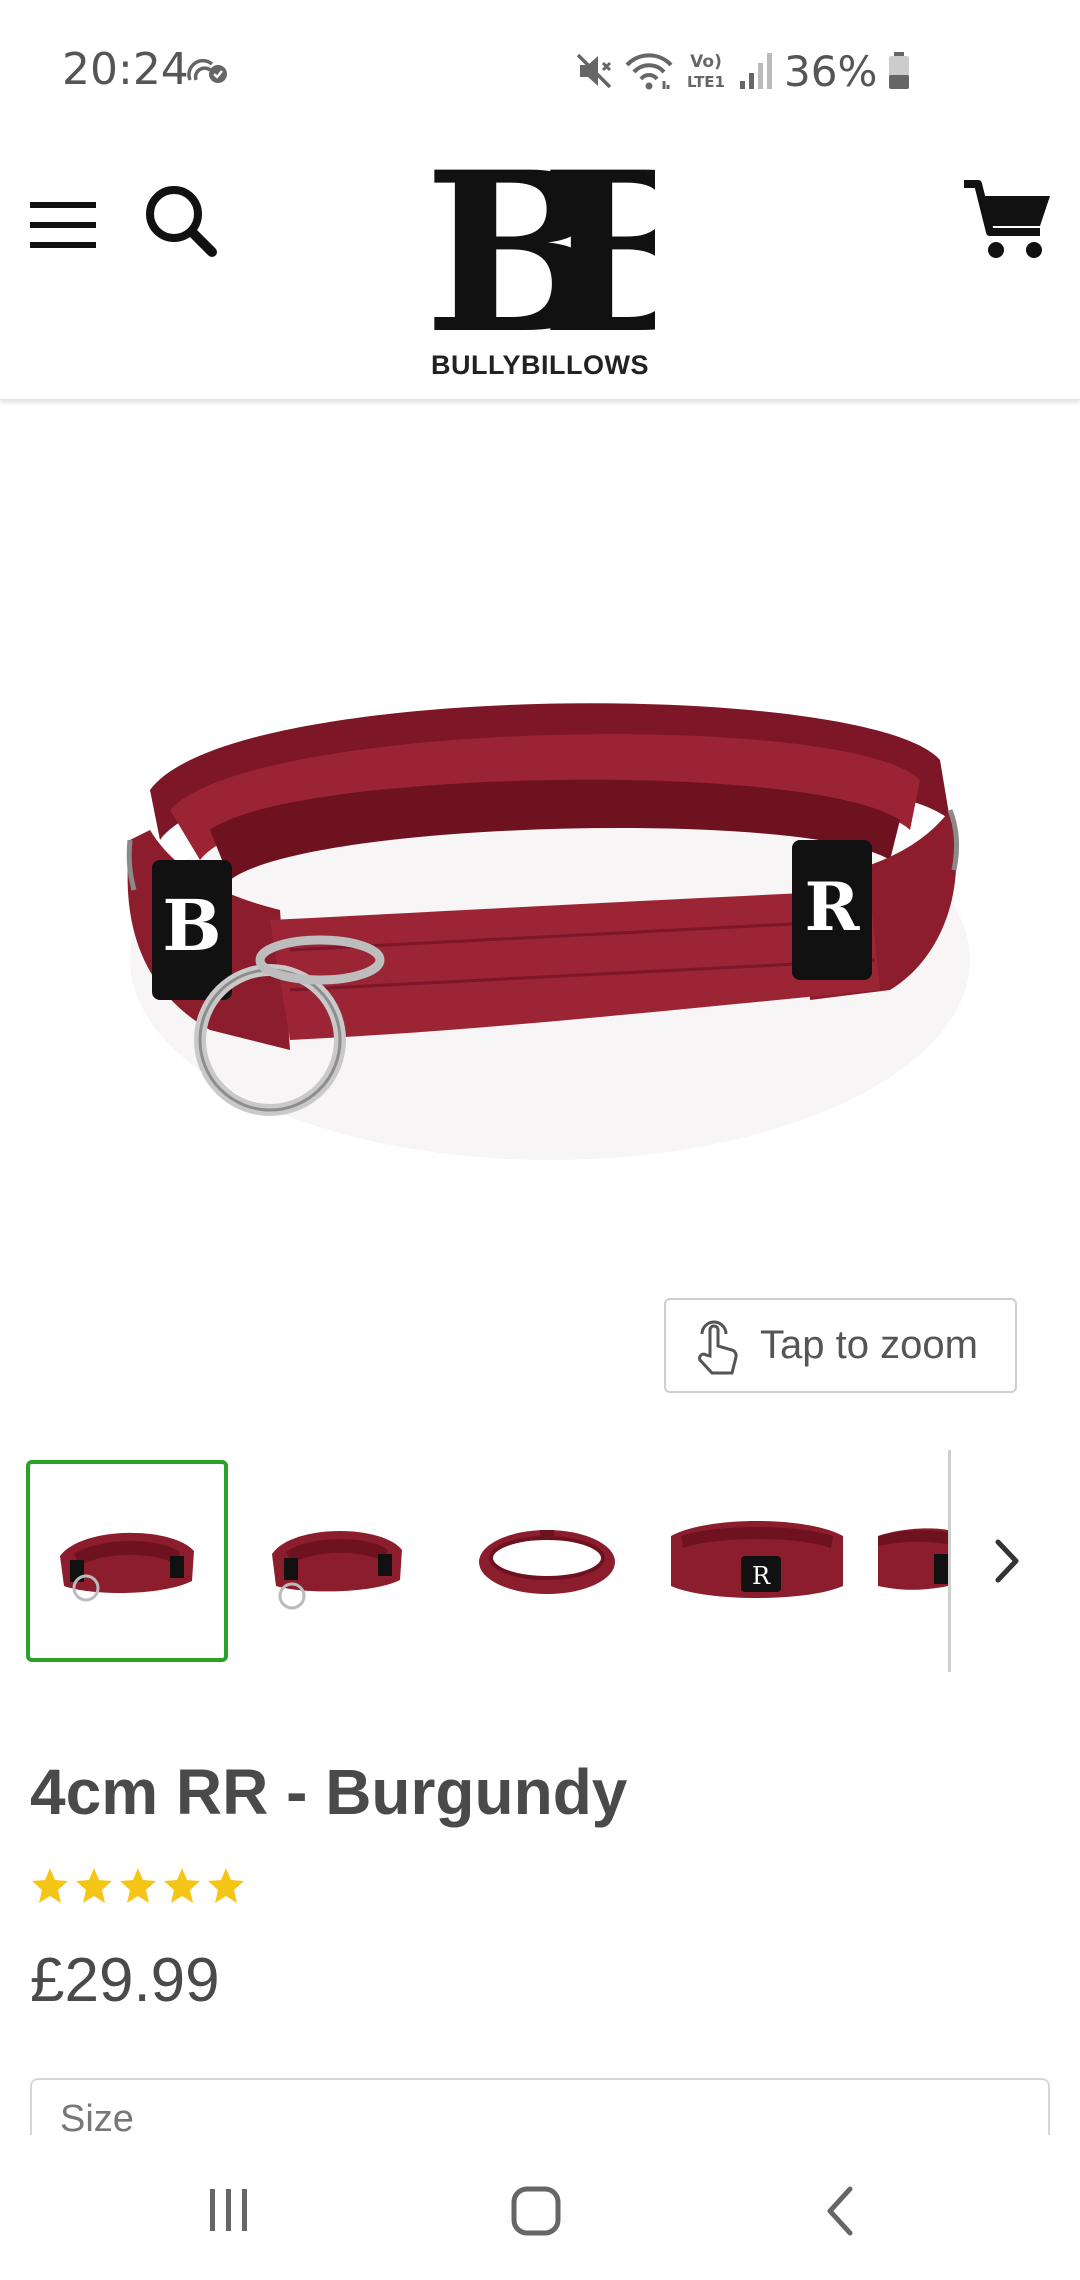 This screenshot has width=1080, height=2280. I want to click on wifi-icon, so click(649, 71).